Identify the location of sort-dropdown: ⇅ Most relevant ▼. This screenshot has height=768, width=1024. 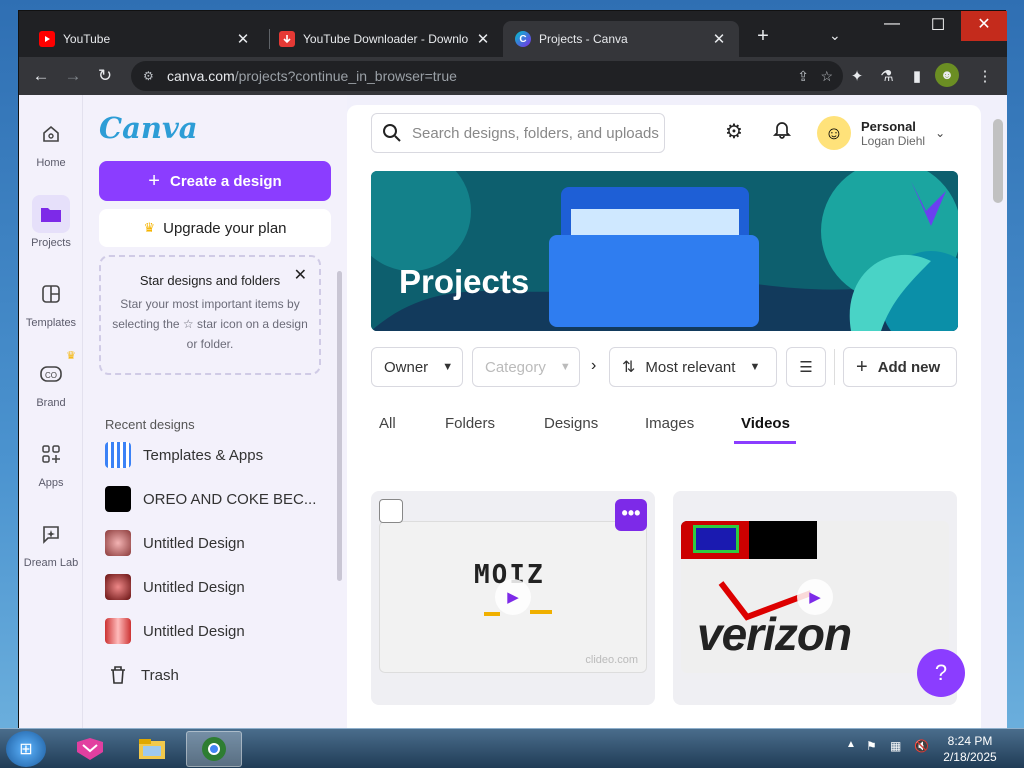
(693, 367).